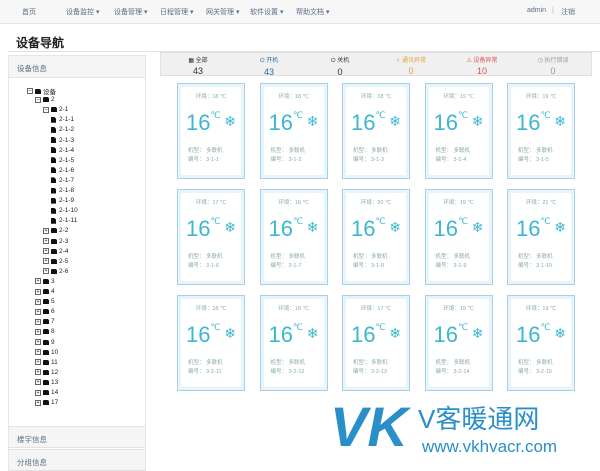  I want to click on set-temp-value: 16, so click(363, 122).